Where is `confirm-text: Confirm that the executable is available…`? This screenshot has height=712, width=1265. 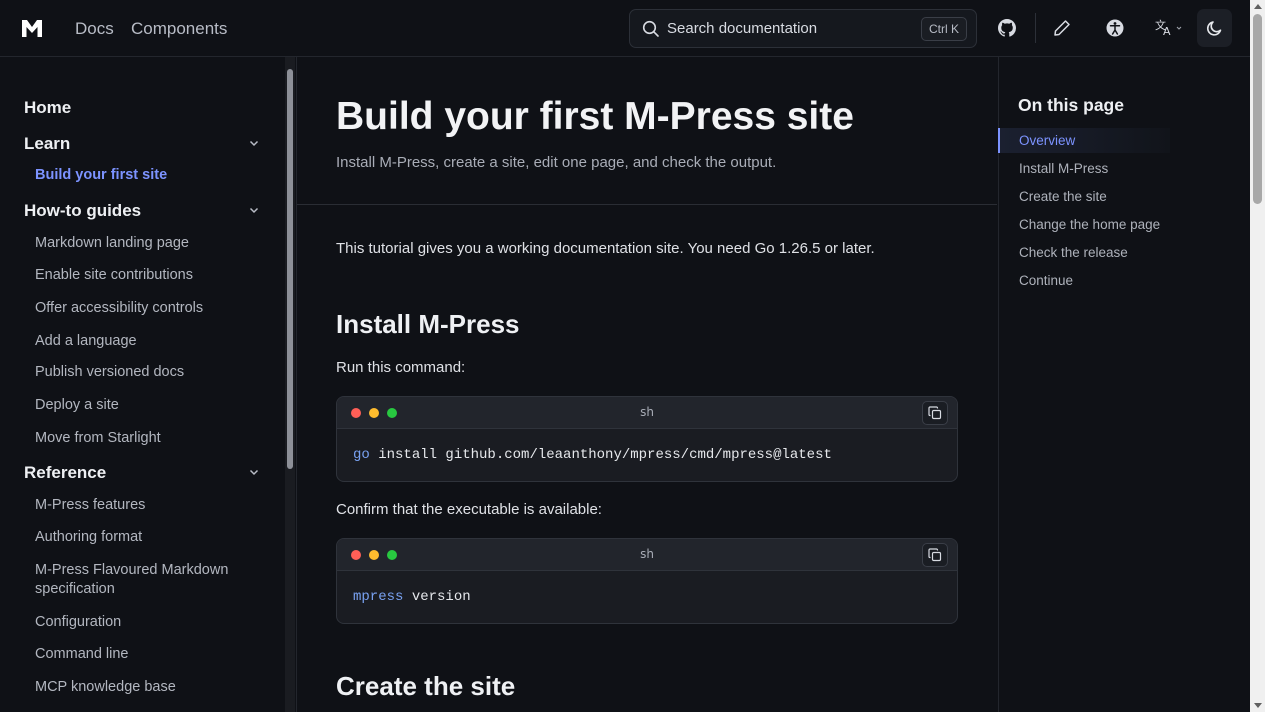
confirm-text: Confirm that the executable is available… is located at coordinates (469, 509).